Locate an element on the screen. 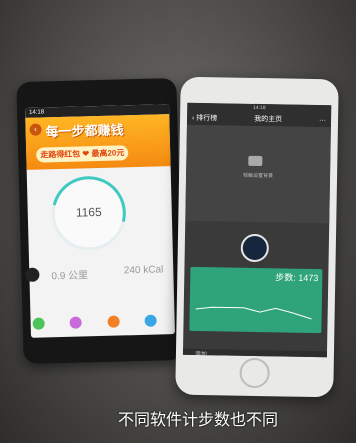 This screenshot has height=443, width=356. app-icon-purple is located at coordinates (76, 322).